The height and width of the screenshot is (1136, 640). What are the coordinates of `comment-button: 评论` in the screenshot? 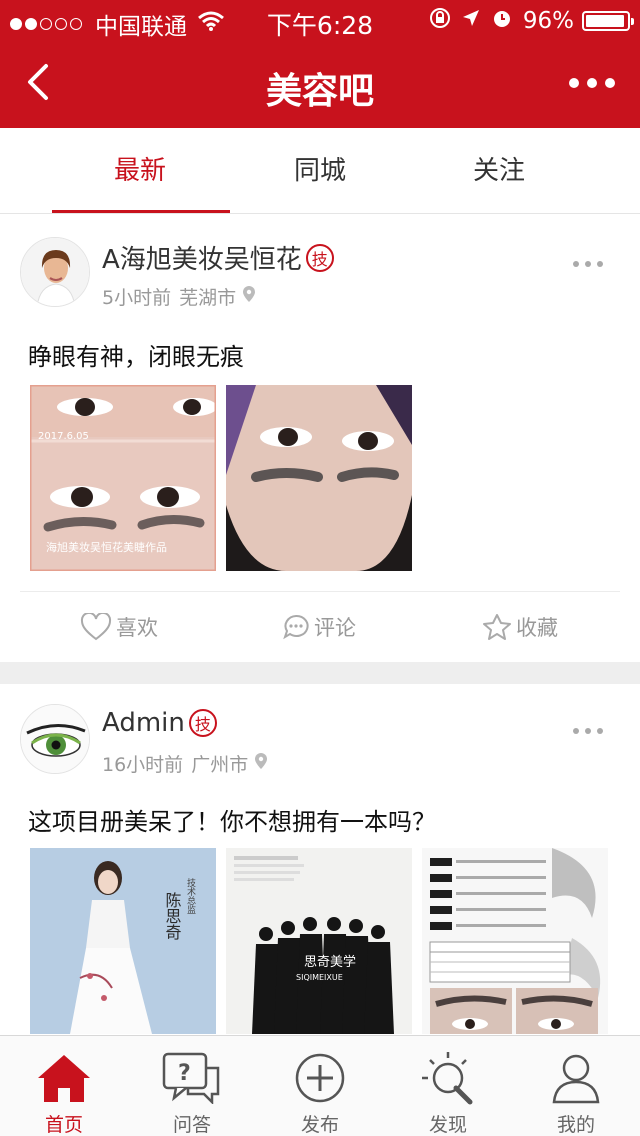 It's located at (319, 627).